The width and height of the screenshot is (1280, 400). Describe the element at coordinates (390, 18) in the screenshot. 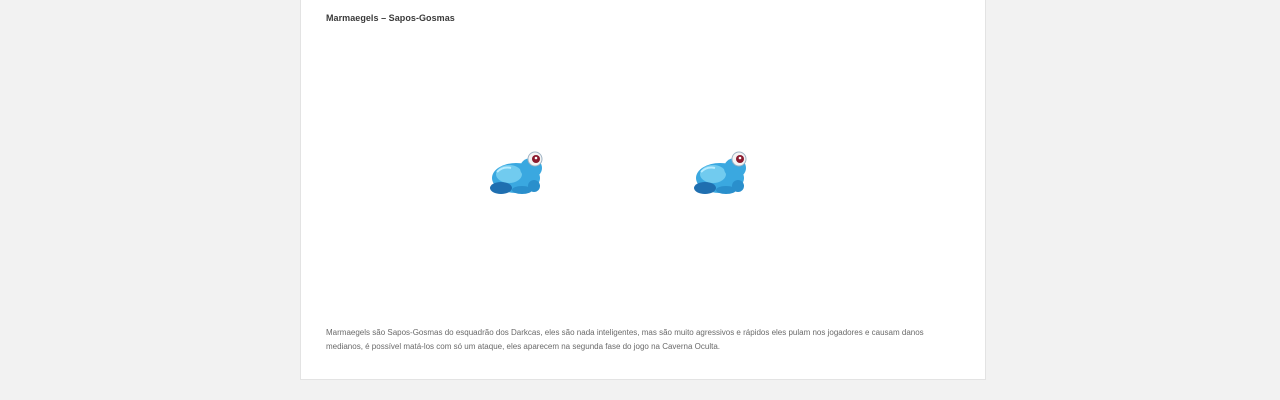

I see `article-title: Marmaegels – Sapos-Gosmas` at that location.